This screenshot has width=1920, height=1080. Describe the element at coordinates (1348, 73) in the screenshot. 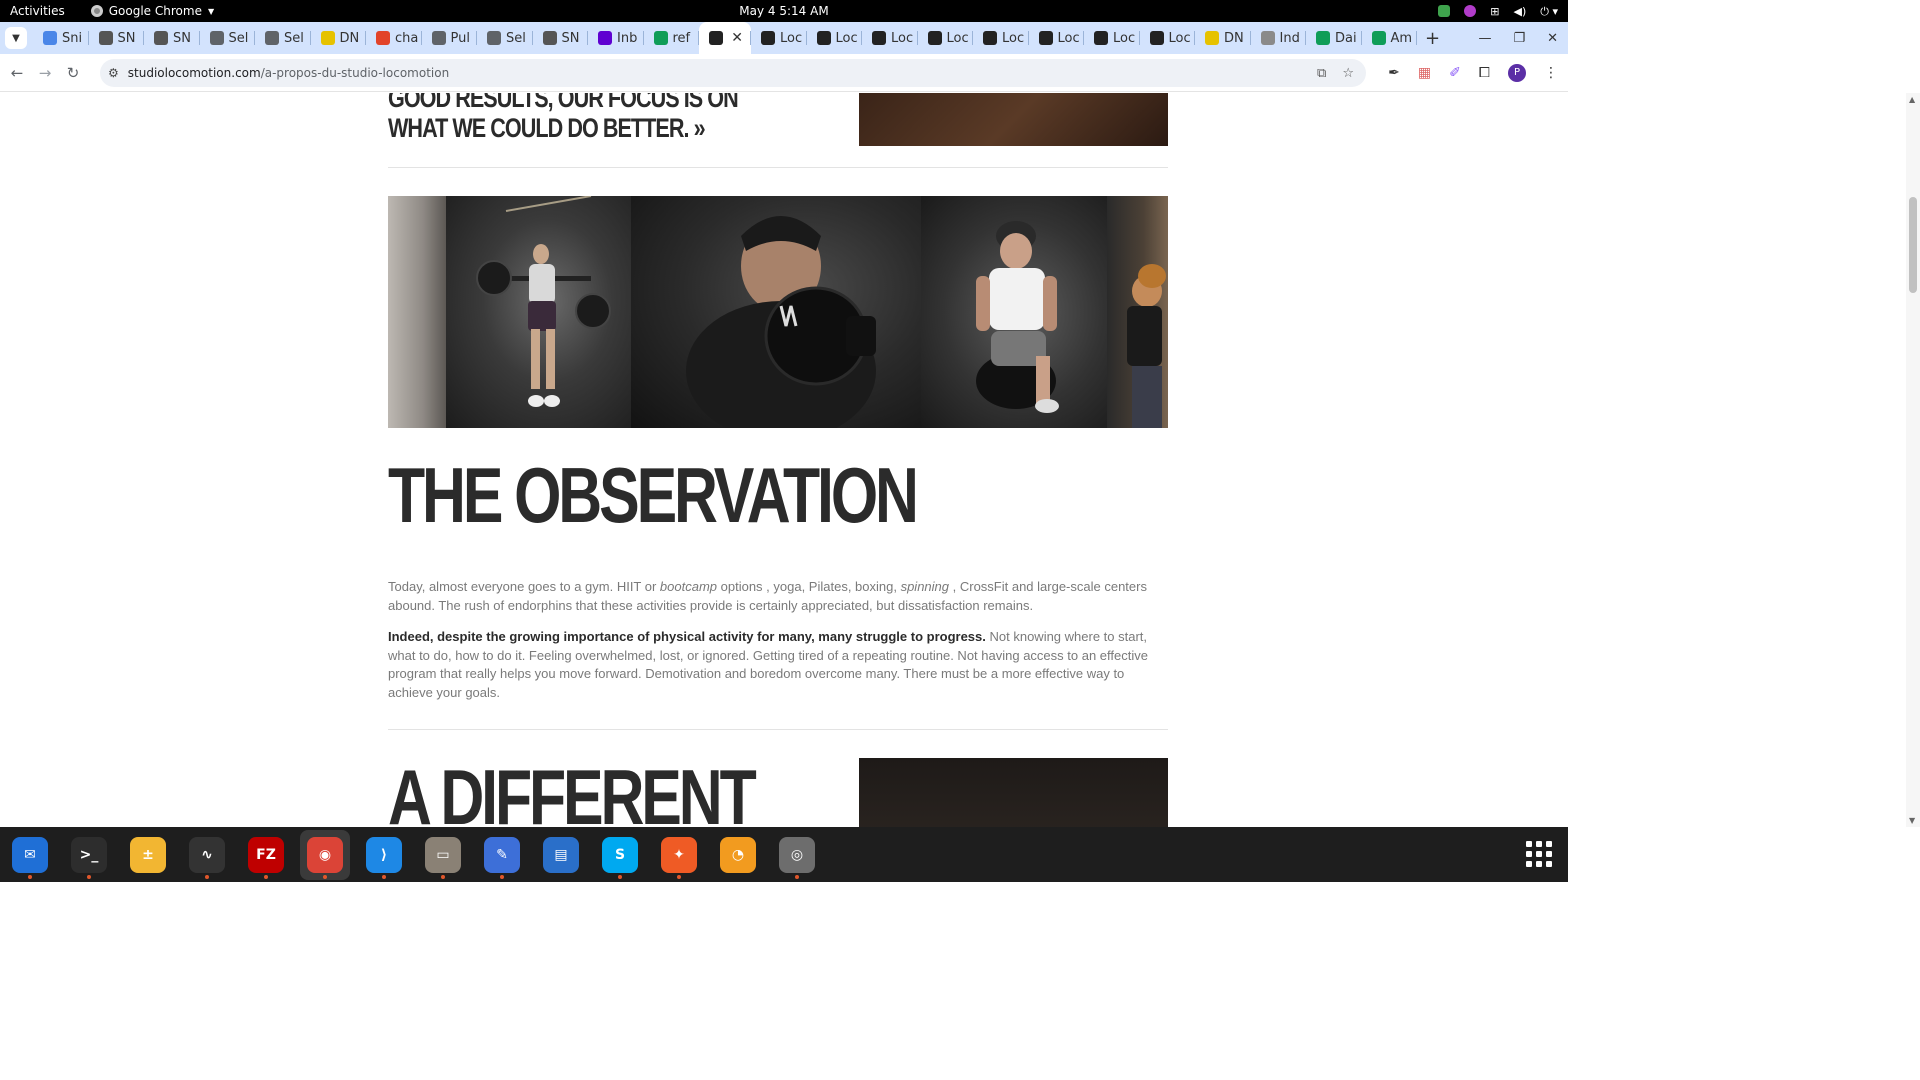

I see `bookmark-star-icon: ☆` at that location.